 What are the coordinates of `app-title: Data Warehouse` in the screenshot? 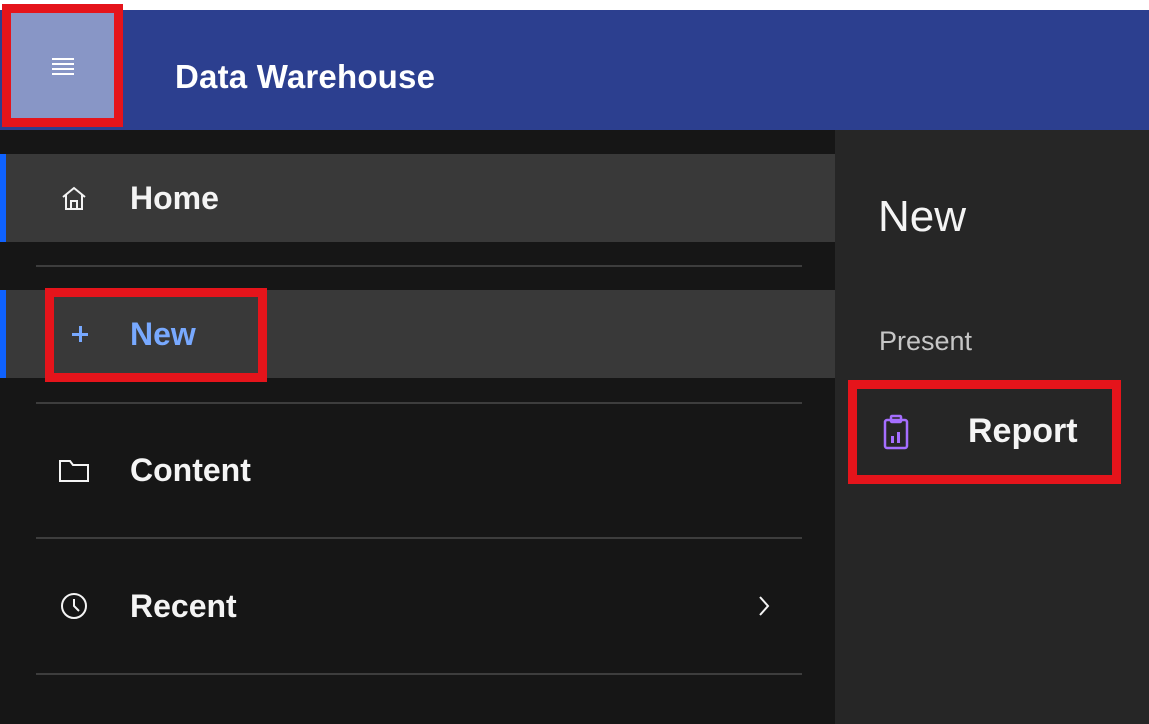 It's located at (305, 76).